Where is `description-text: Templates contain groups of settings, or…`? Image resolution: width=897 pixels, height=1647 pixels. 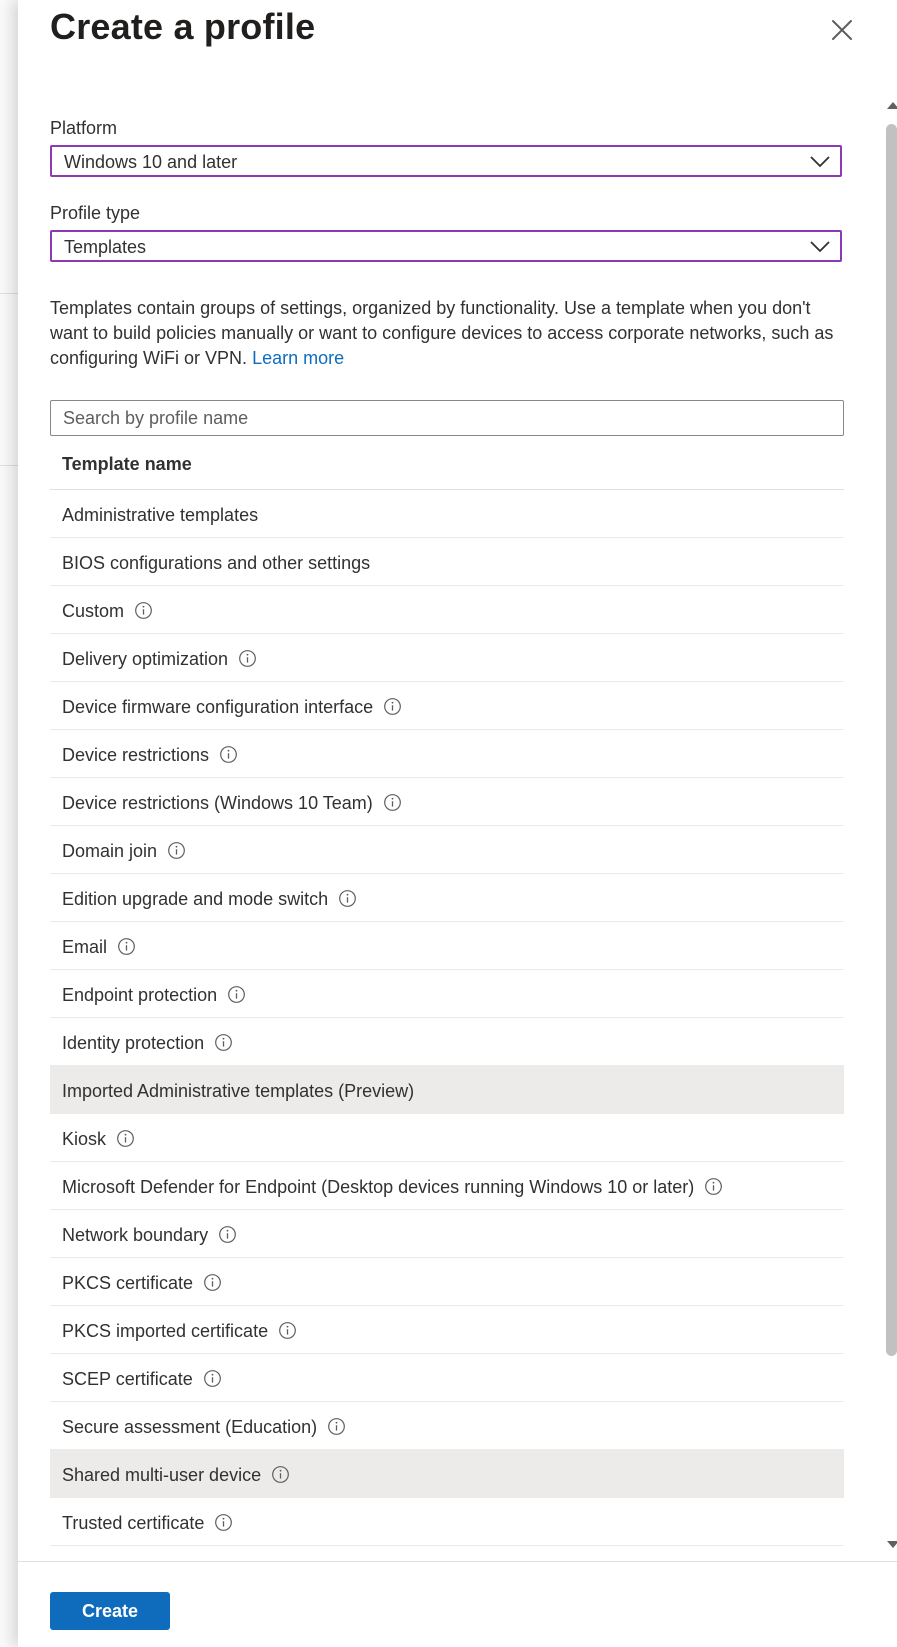
description-text: Templates contain groups of settings, or… is located at coordinates (442, 333).